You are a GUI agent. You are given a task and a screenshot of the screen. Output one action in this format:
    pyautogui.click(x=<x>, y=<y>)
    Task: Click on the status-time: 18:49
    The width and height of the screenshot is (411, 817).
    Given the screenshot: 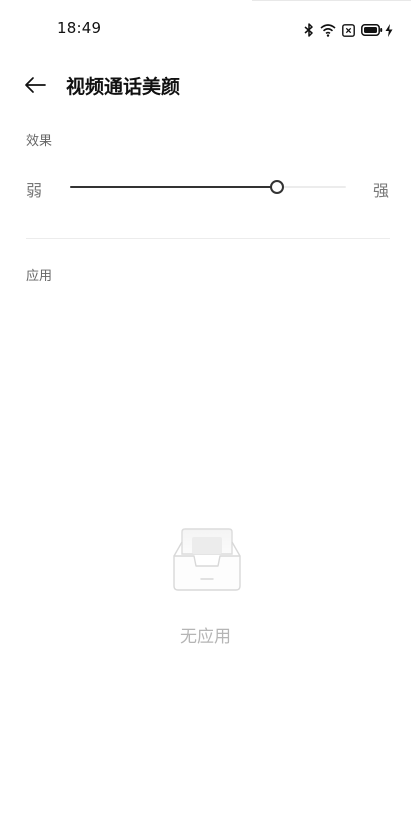 What is the action you would take?
    pyautogui.click(x=79, y=28)
    